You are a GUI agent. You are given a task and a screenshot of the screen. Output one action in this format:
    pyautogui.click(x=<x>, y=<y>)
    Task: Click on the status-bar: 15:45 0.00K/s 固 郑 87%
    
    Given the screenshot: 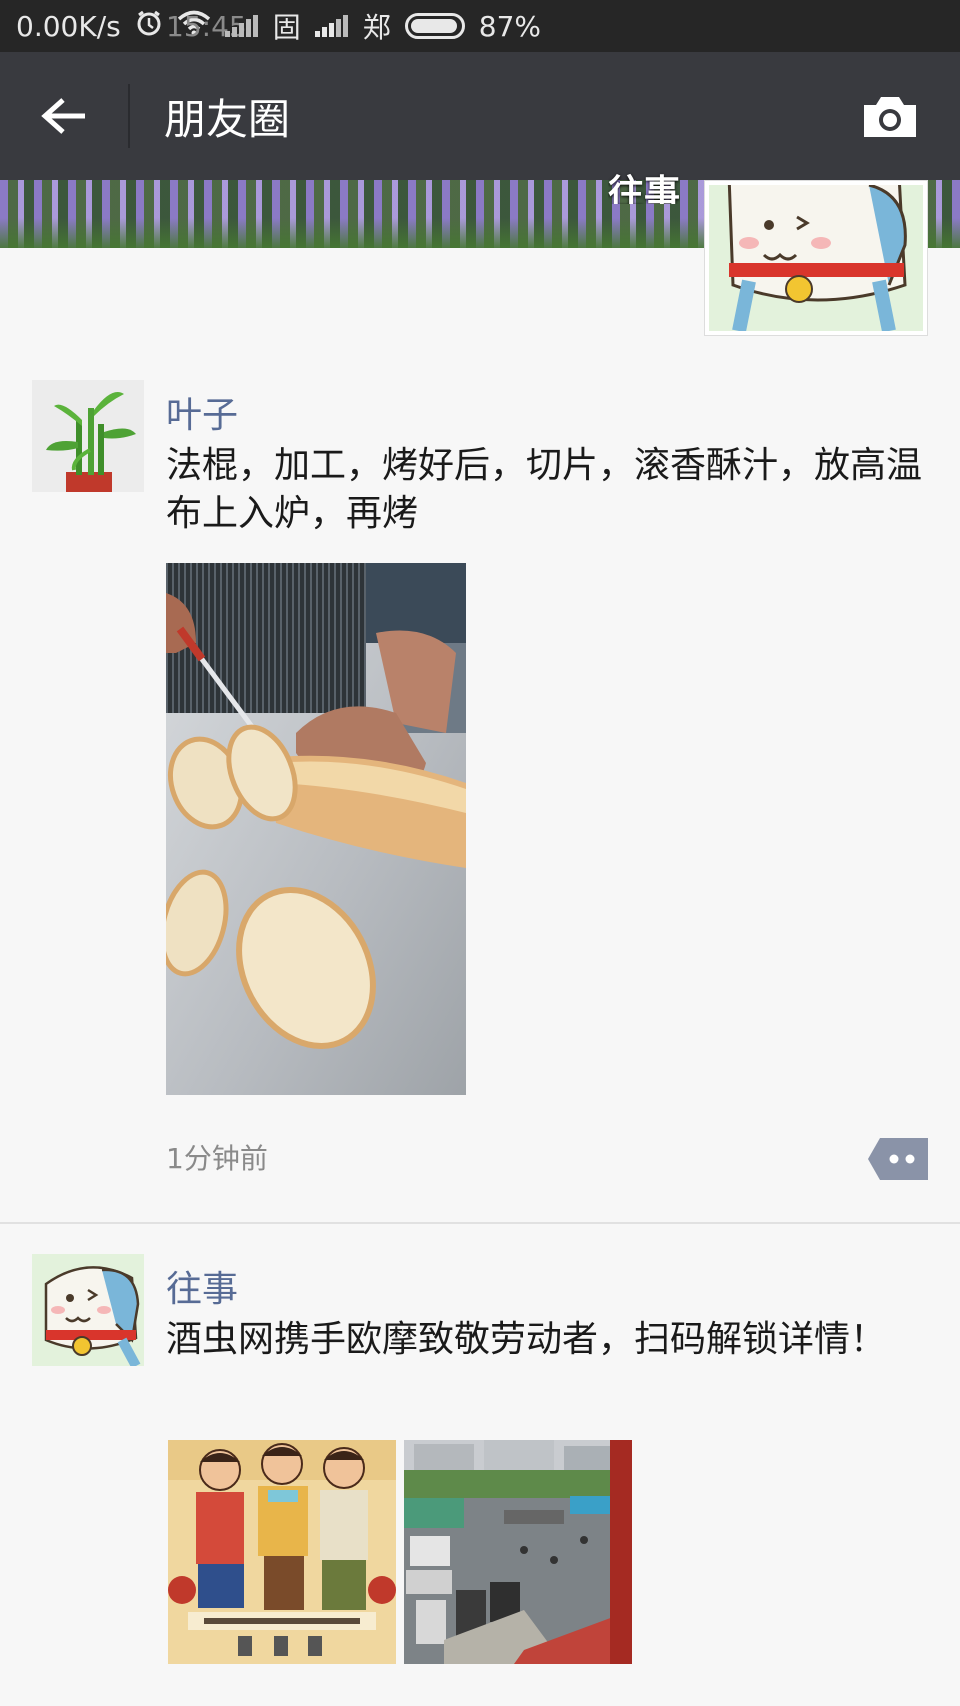 What is the action you would take?
    pyautogui.click(x=480, y=26)
    